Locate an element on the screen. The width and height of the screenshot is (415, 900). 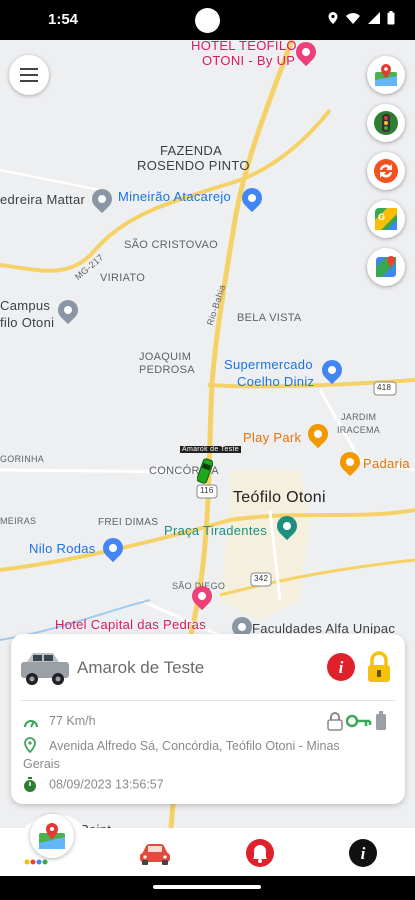
datetime-row: 08/09/2023 13:56:57 is located at coordinates (93, 785).